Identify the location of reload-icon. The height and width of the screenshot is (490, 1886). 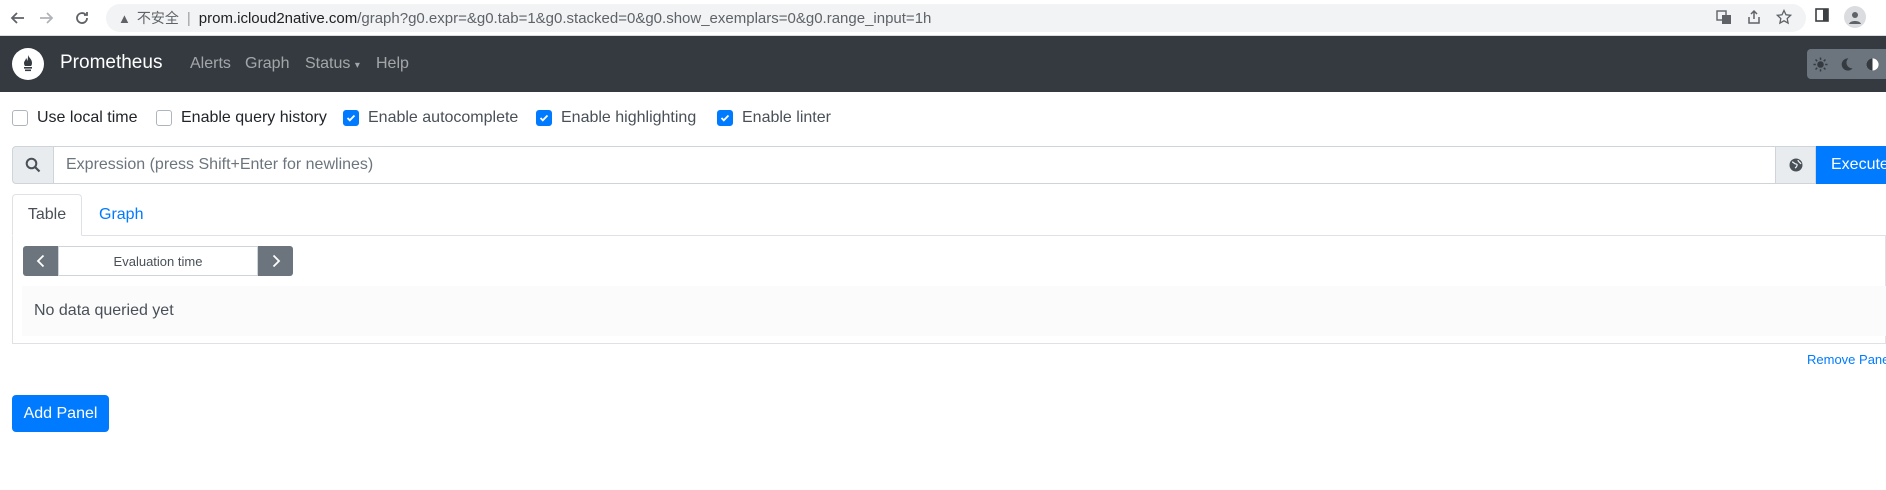
(82, 18).